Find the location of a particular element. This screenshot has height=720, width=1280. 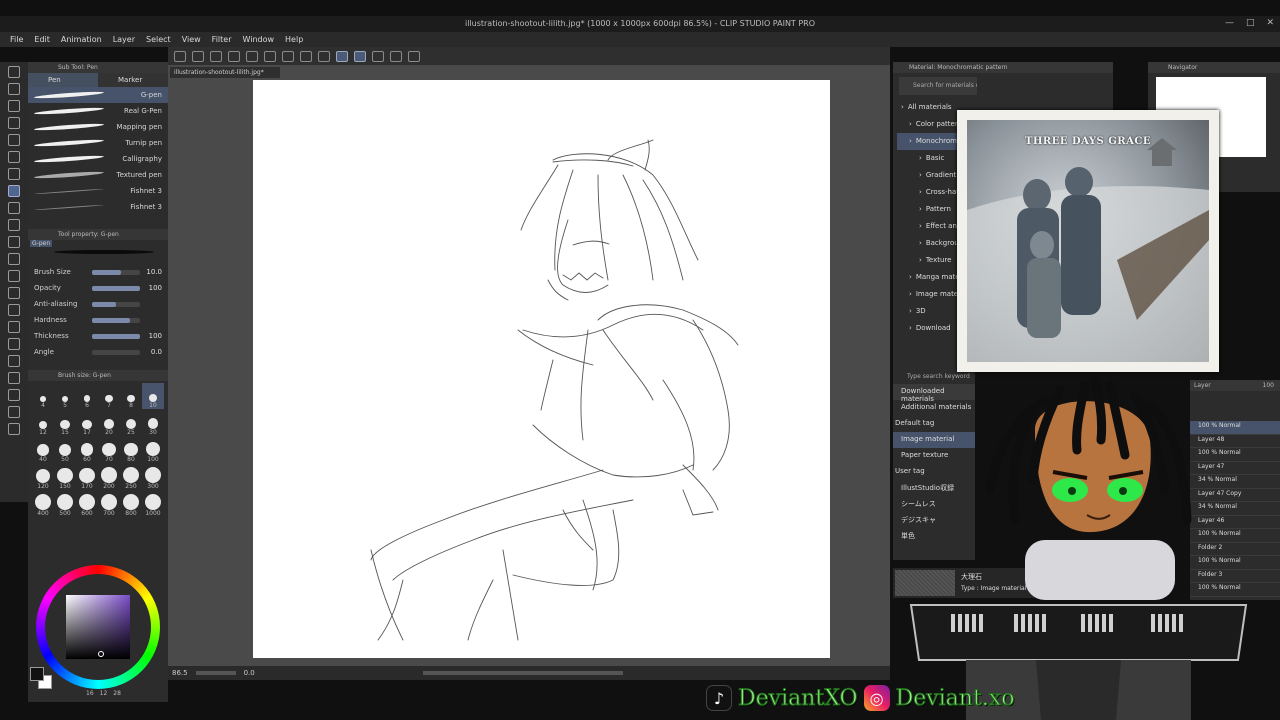

brush-item-fishnet-3: Fishnet 3 is located at coordinates (98, 191).